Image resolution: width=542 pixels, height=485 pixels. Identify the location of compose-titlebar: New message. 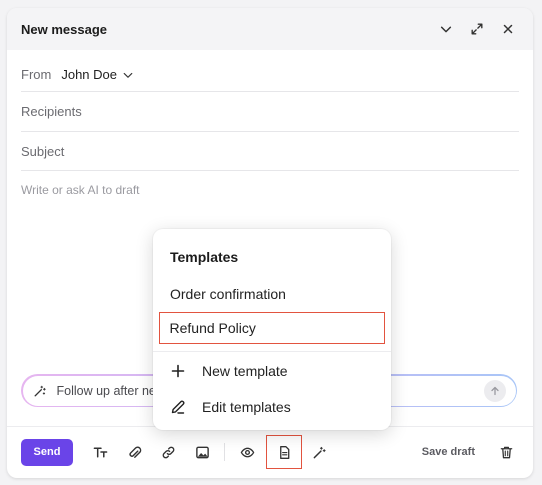
(270, 29).